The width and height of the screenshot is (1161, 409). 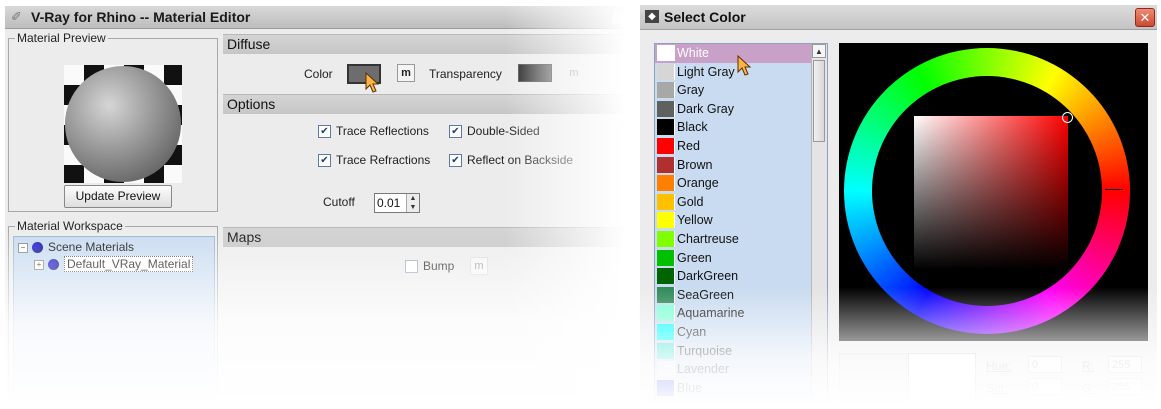 I want to click on color-name: Black, so click(x=692, y=127).